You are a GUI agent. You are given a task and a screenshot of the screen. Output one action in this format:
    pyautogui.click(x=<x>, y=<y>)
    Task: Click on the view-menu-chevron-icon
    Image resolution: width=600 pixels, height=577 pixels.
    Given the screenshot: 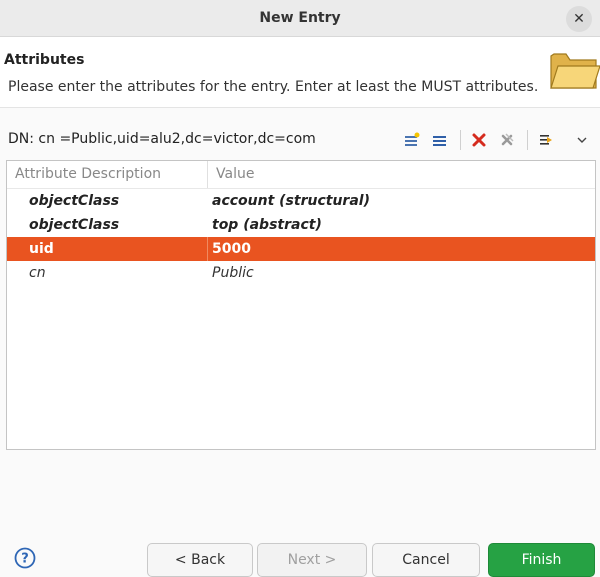 What is the action you would take?
    pyautogui.click(x=582, y=140)
    